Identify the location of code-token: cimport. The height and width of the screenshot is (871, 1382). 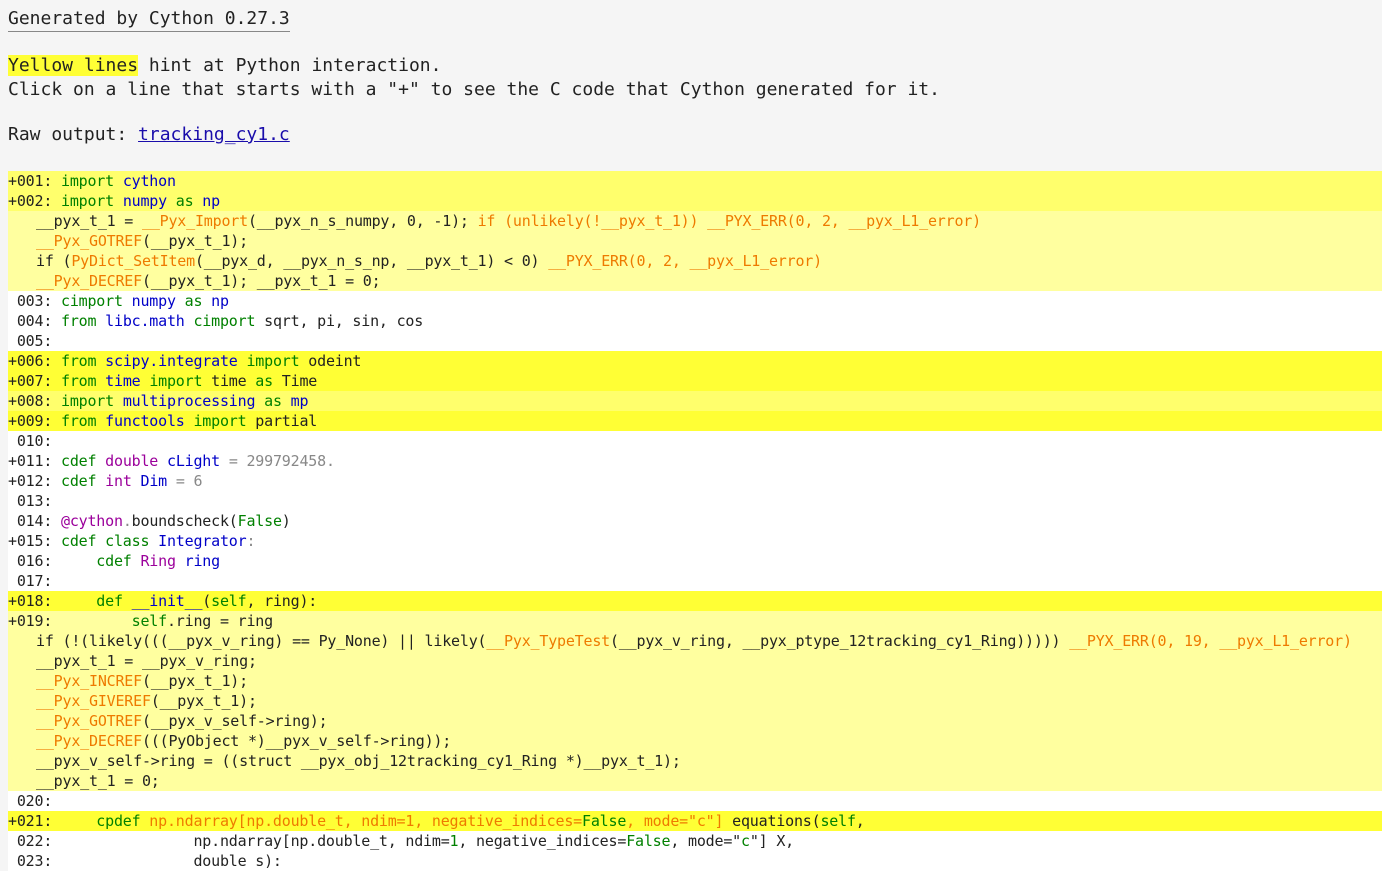
(224, 321).